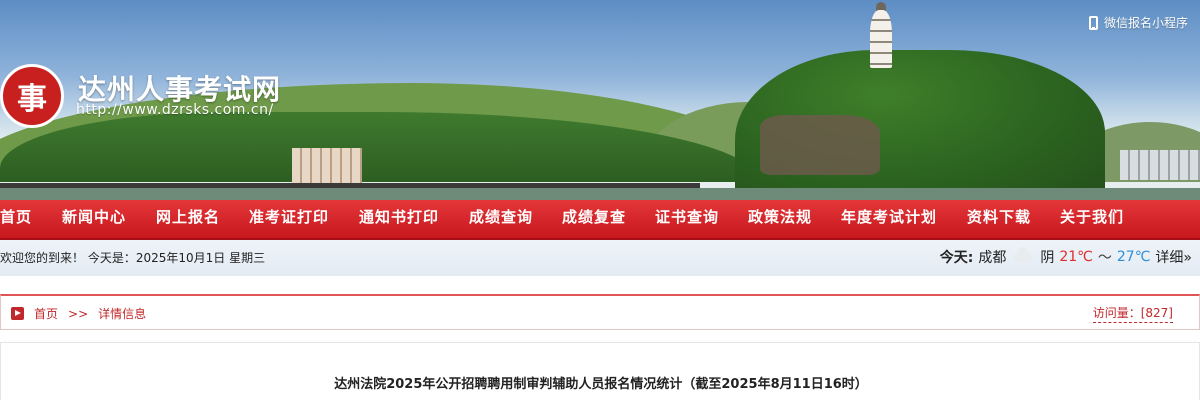  I want to click on breadcrumb-bar: 首页 >> 详情信息 访问量：[827], so click(600, 312).